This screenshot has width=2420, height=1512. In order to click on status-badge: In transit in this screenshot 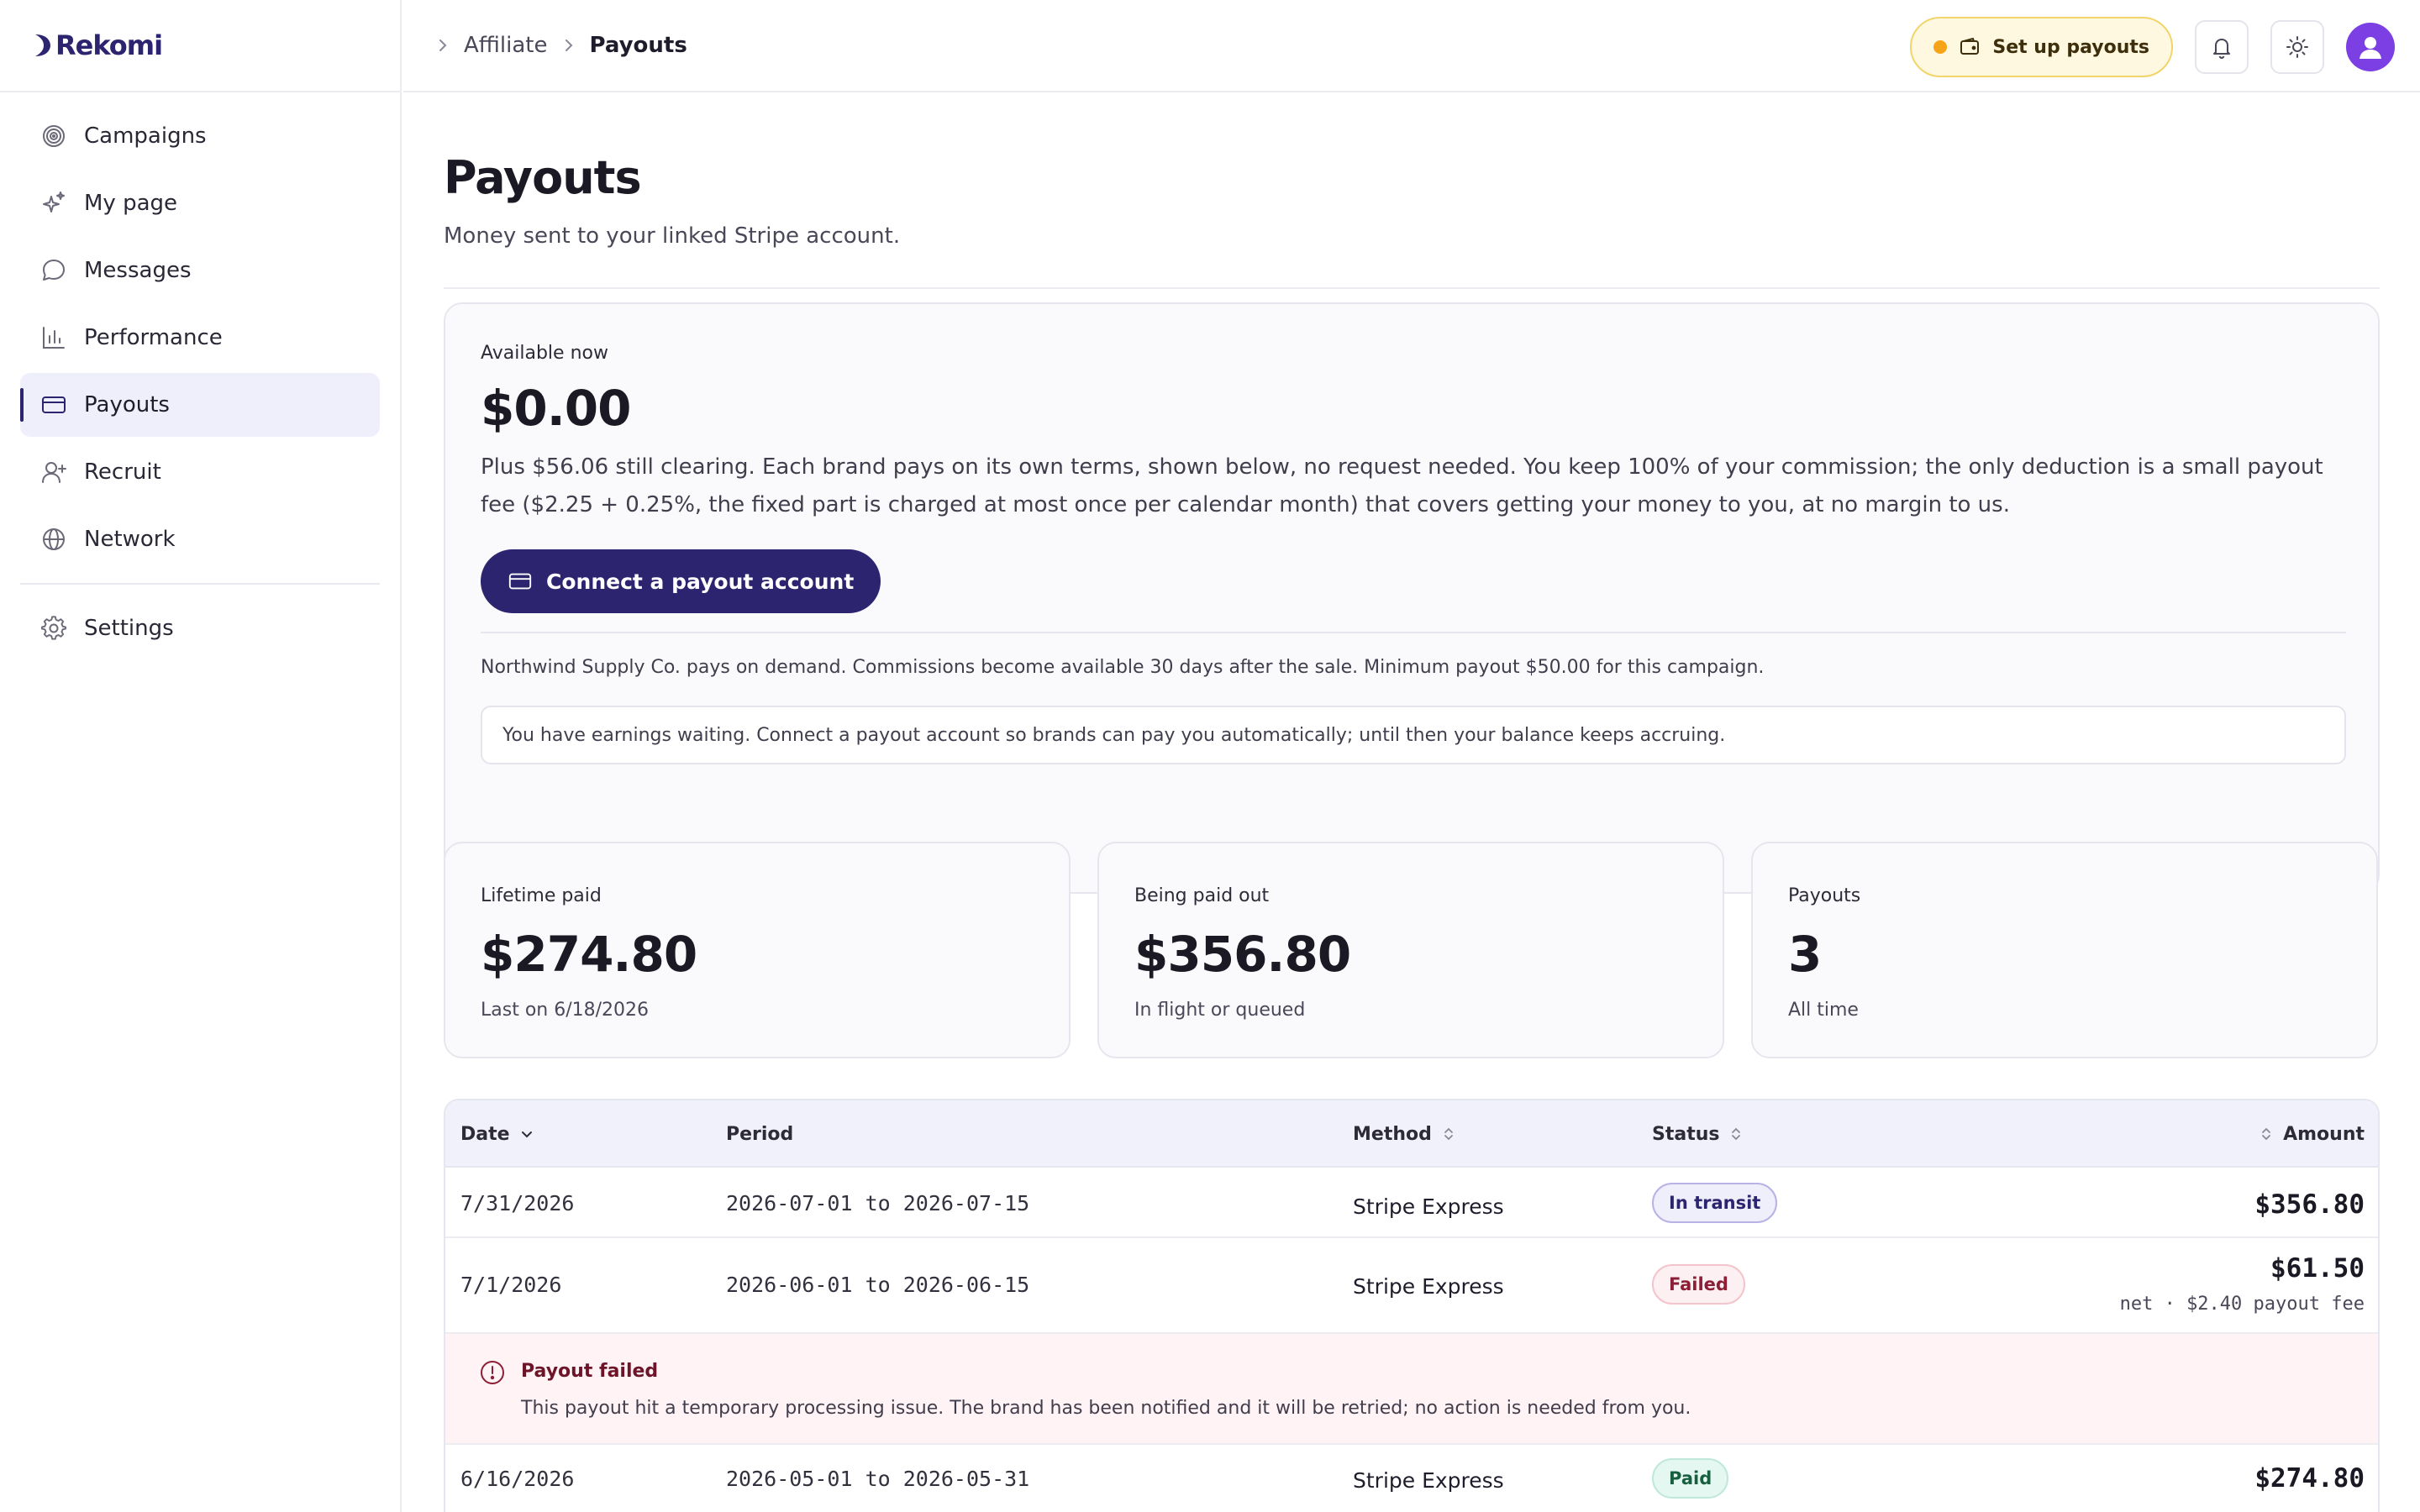, I will do `click(1715, 1203)`.